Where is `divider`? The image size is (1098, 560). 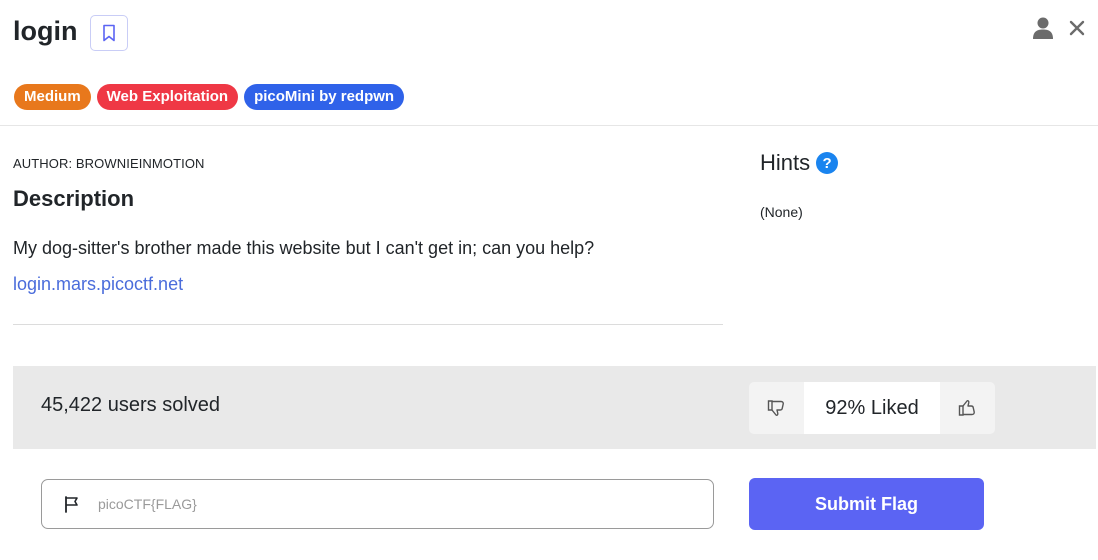 divider is located at coordinates (368, 324).